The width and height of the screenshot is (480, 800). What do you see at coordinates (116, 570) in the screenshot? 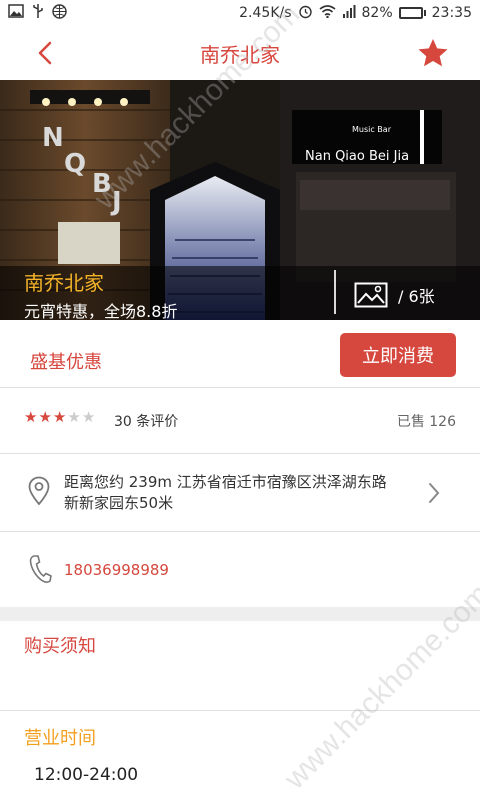
I see `phone-number: 18036998989` at bounding box center [116, 570].